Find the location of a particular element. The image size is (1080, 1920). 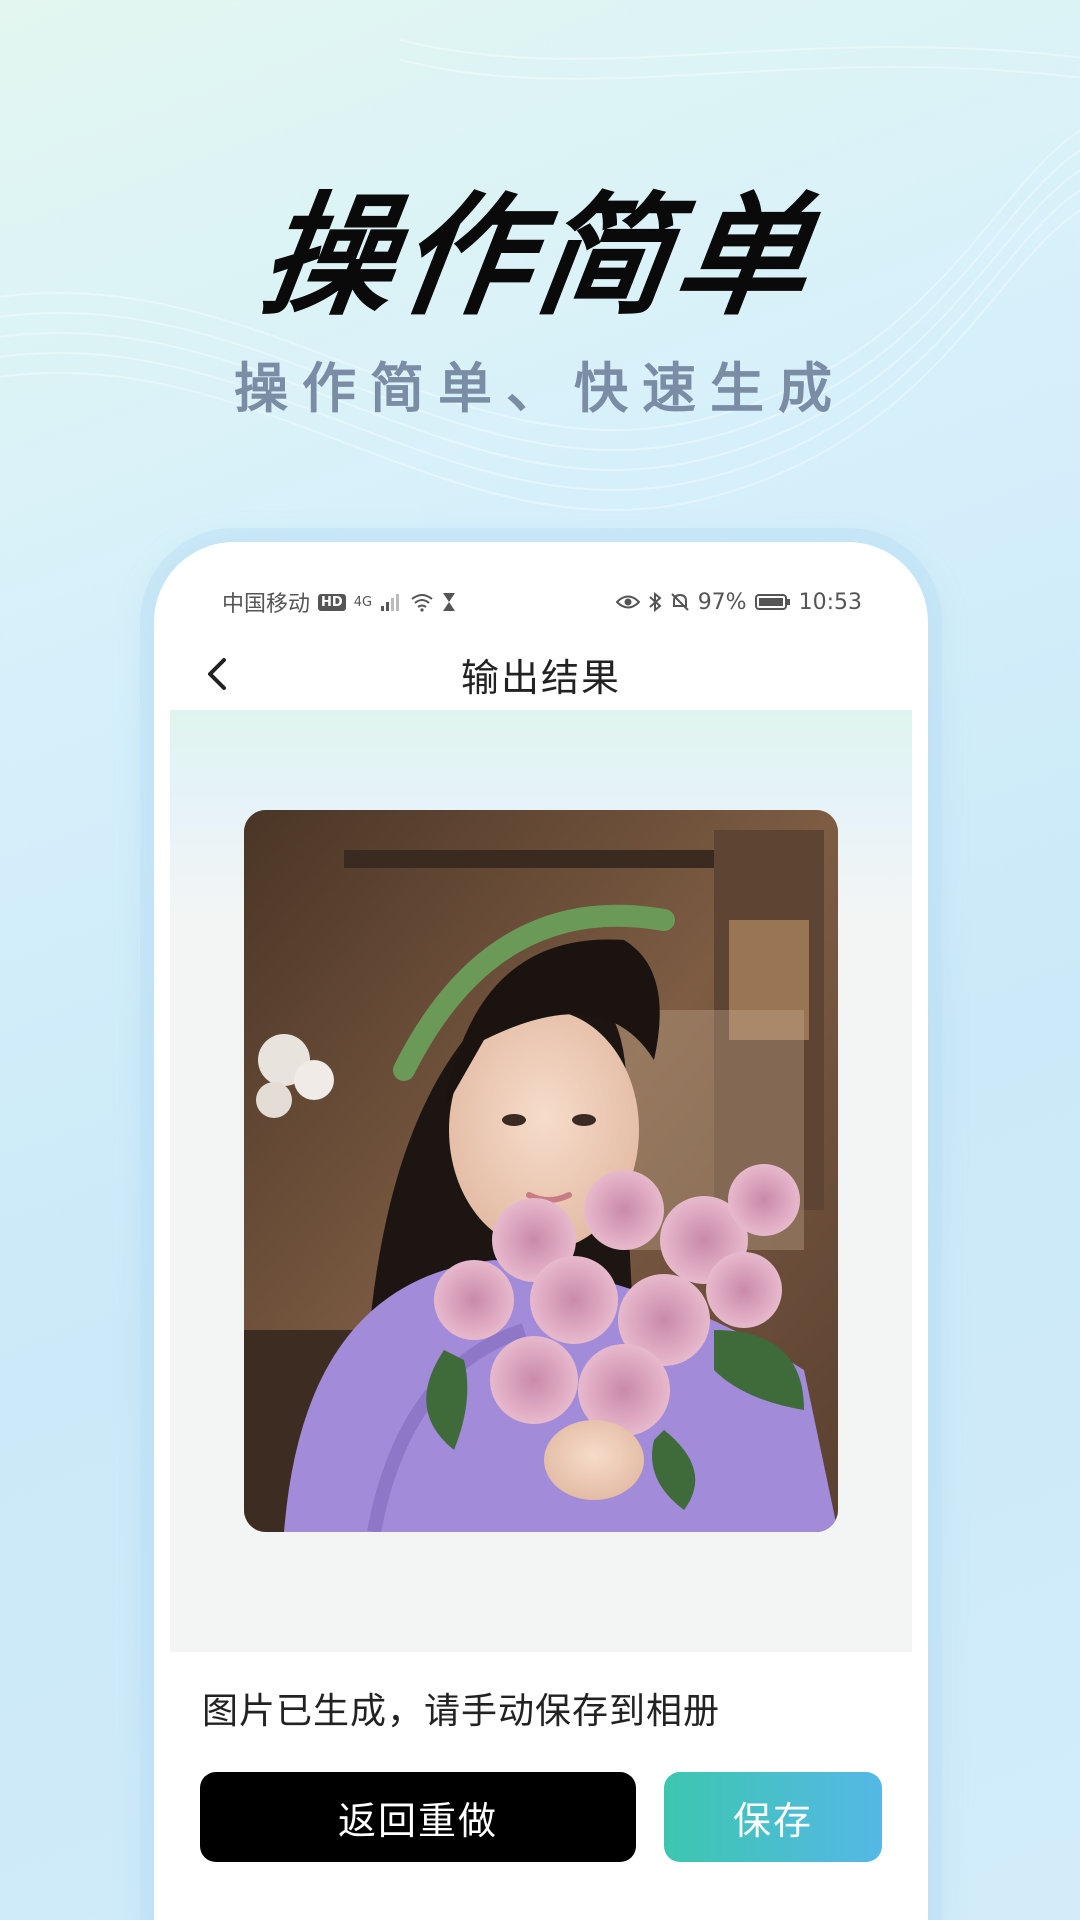

status-bar: 中国移动 HD 4G 97% 10:53 is located at coordinates (541, 602).